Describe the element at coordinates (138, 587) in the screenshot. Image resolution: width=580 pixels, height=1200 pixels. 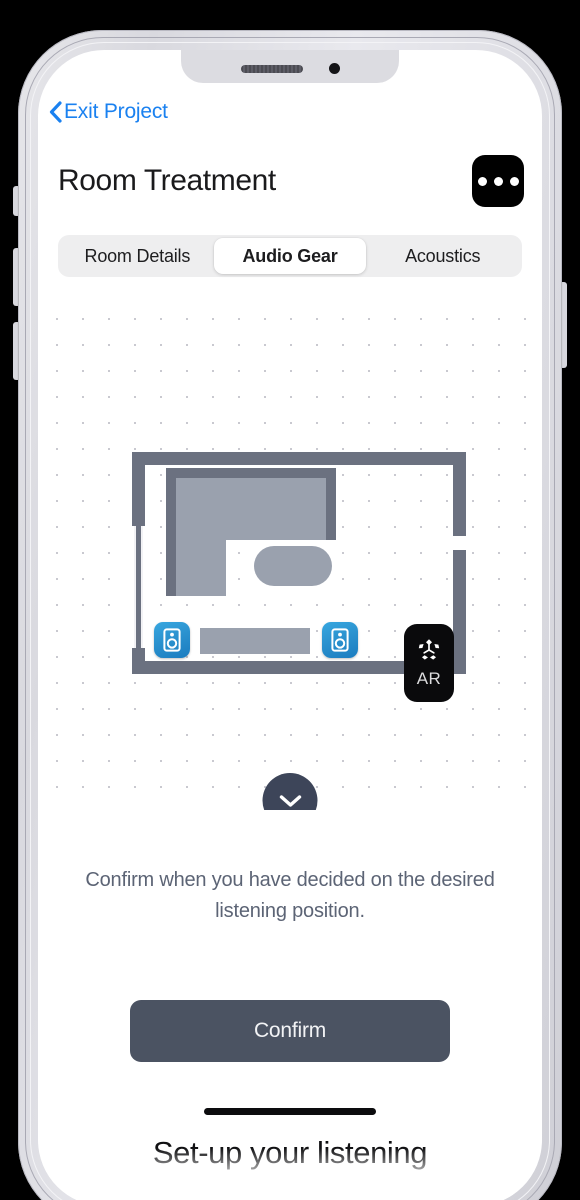
I see `door-opening` at that location.